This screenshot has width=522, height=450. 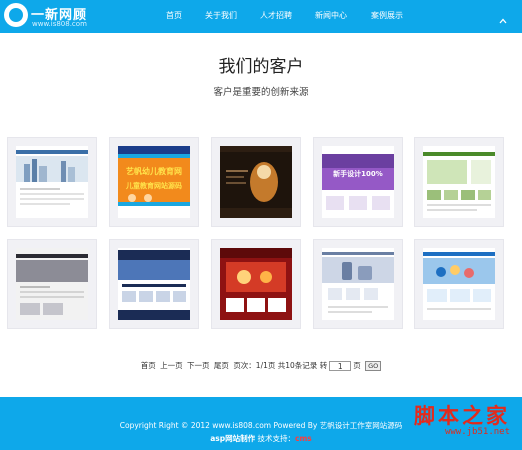 What do you see at coordinates (221, 15) in the screenshot?
I see `nav-item-about: 关于我们` at bounding box center [221, 15].